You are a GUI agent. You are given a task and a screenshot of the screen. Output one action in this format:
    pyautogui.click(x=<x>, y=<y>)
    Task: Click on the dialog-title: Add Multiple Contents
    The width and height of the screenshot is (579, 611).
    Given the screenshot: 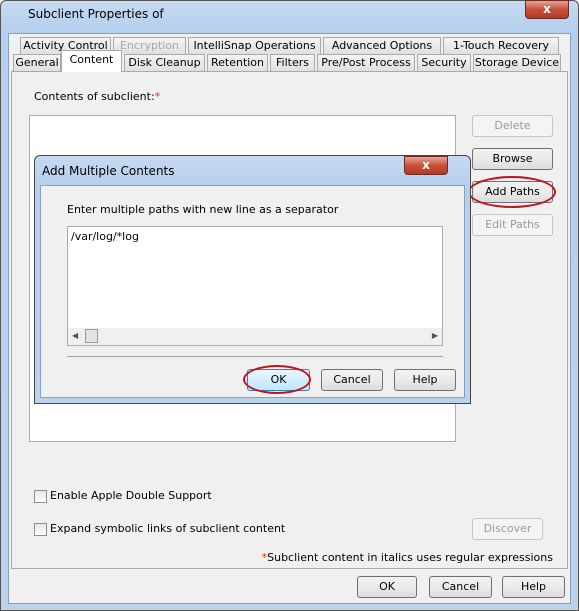 What is the action you would take?
    pyautogui.click(x=108, y=171)
    